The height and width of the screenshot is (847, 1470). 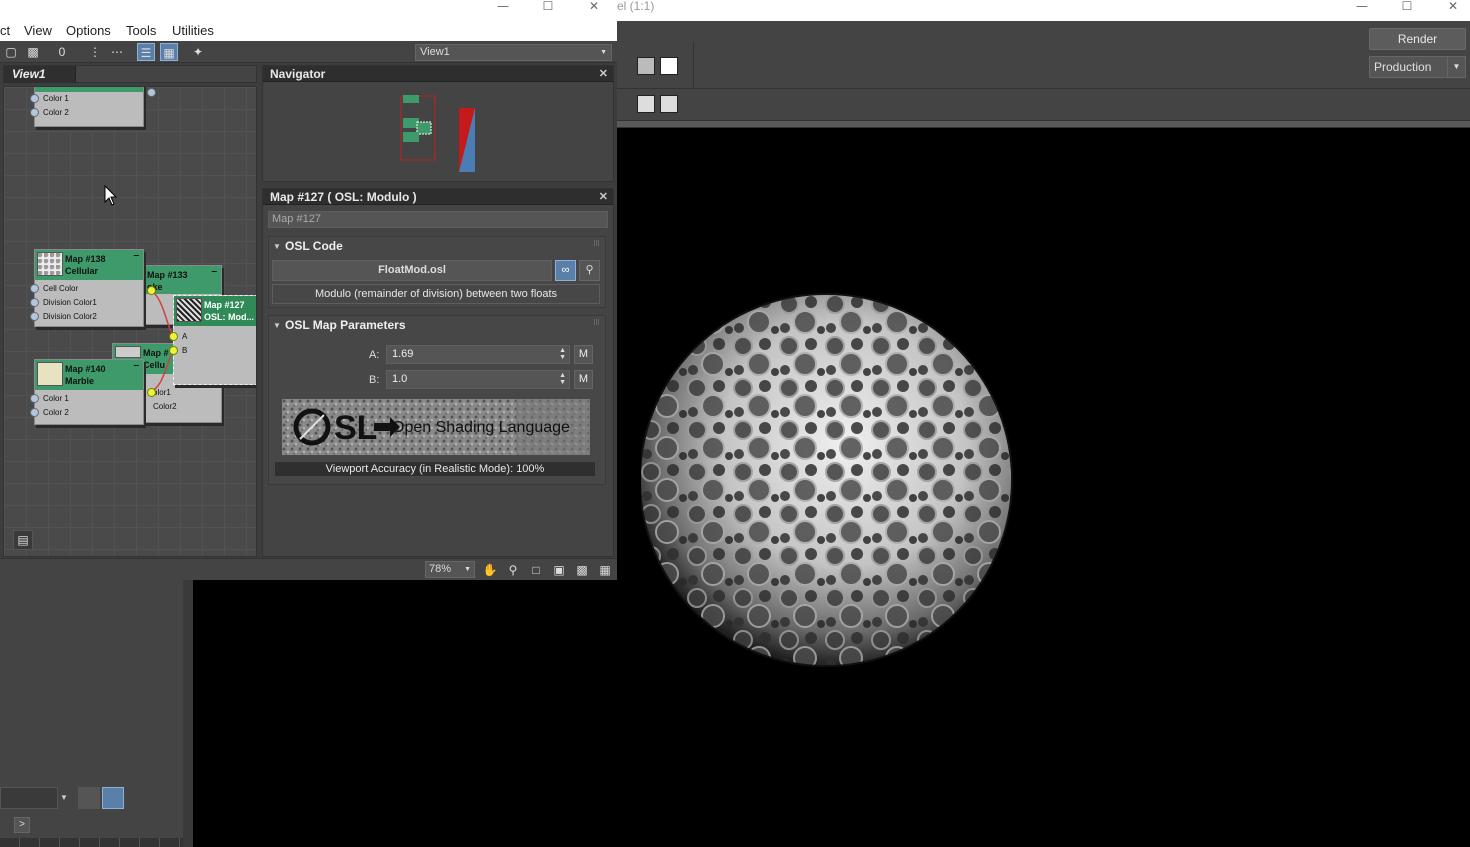 What do you see at coordinates (130, 74) in the screenshot?
I see `view-tabs: View1` at bounding box center [130, 74].